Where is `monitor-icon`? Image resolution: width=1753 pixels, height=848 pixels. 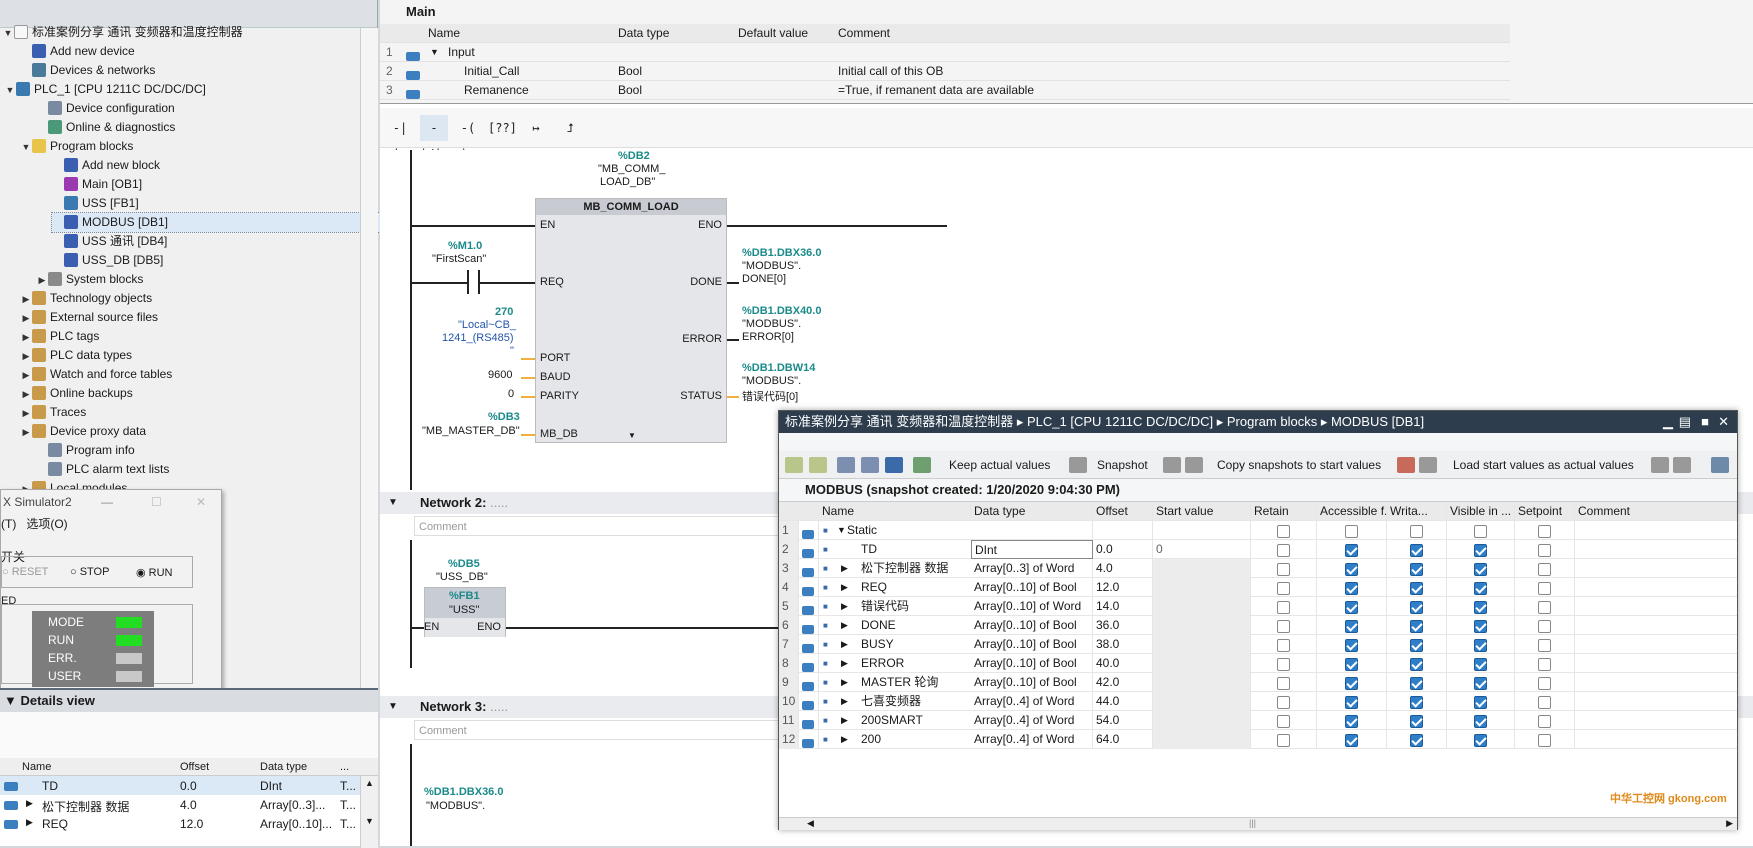 monitor-icon is located at coordinates (922, 465).